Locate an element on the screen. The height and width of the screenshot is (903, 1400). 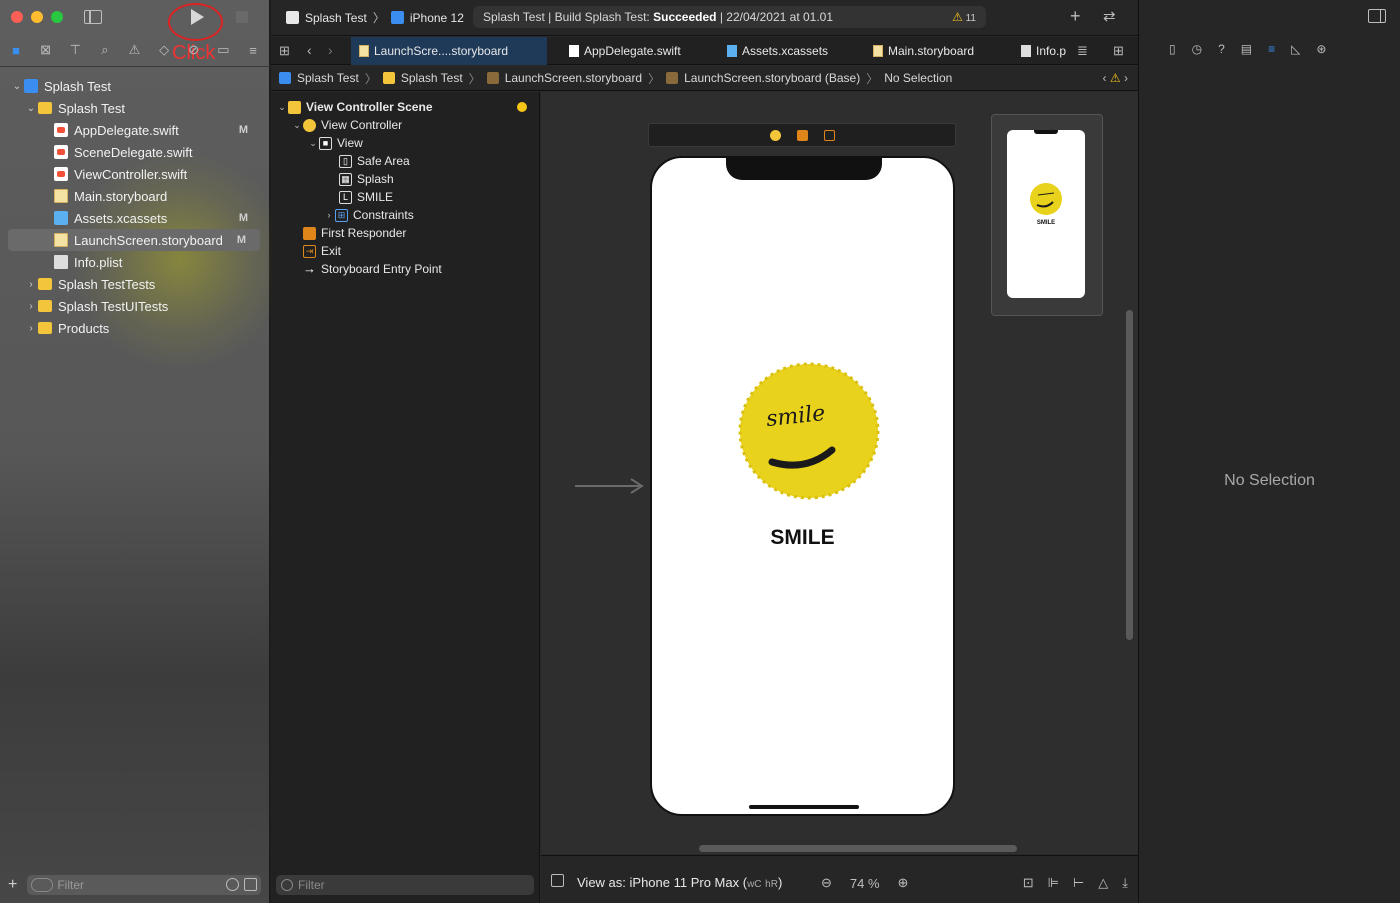
view-as-device-button: View as: iPhone 11 Pro Max (wC hR) is located at coordinates (679, 882).